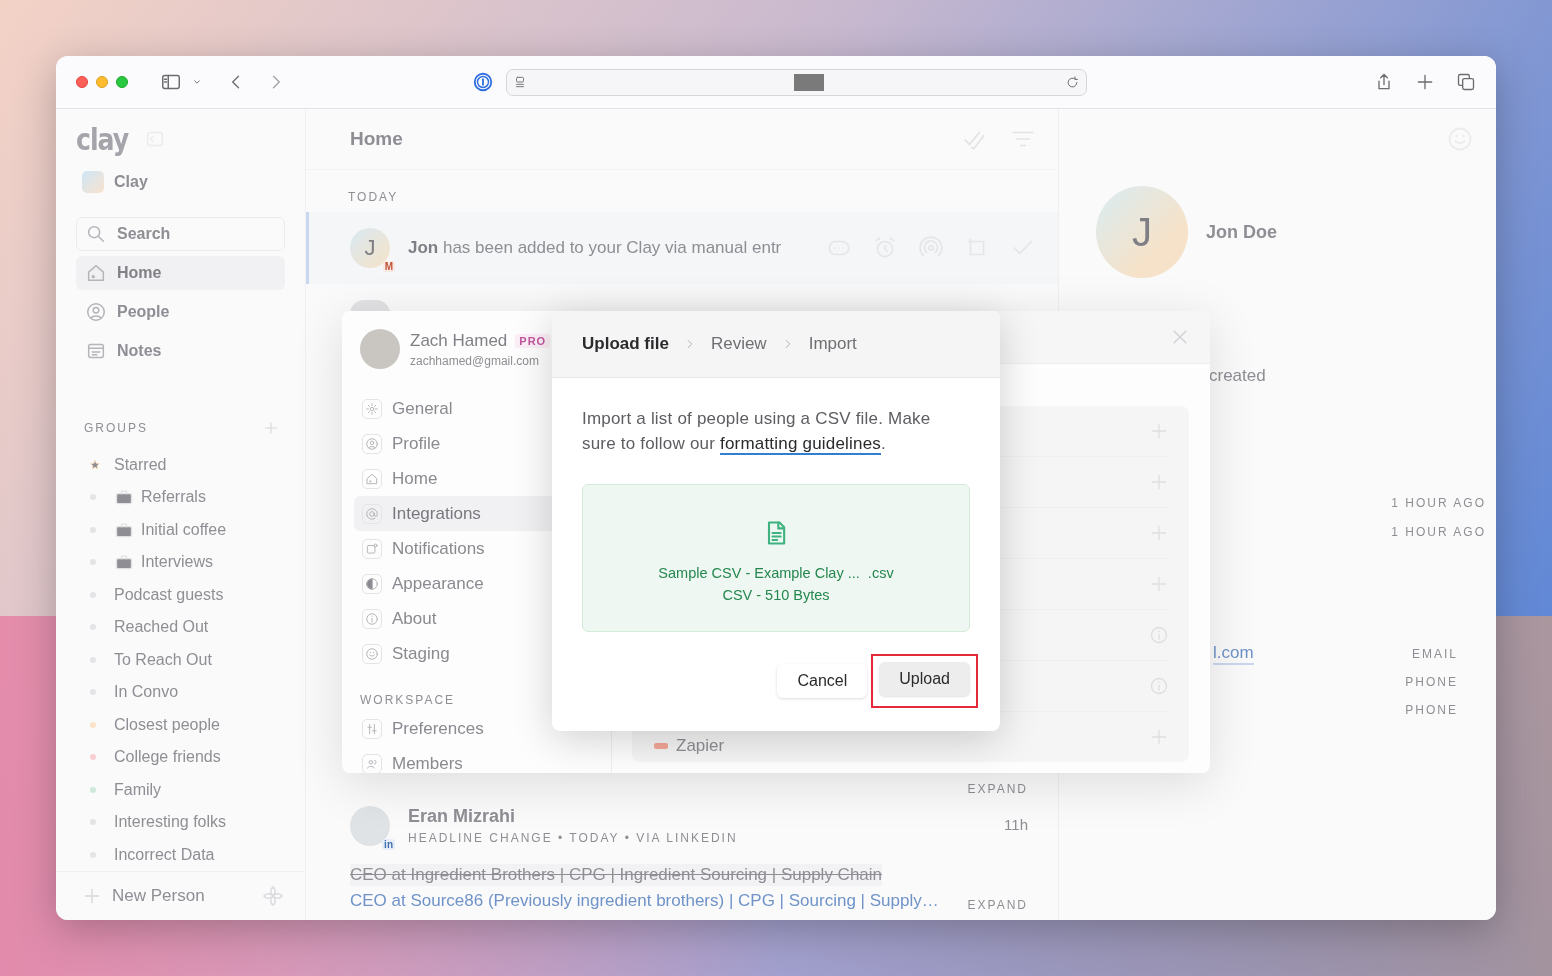 The width and height of the screenshot is (1552, 976). What do you see at coordinates (372, 618) in the screenshot?
I see `info-icon` at bounding box center [372, 618].